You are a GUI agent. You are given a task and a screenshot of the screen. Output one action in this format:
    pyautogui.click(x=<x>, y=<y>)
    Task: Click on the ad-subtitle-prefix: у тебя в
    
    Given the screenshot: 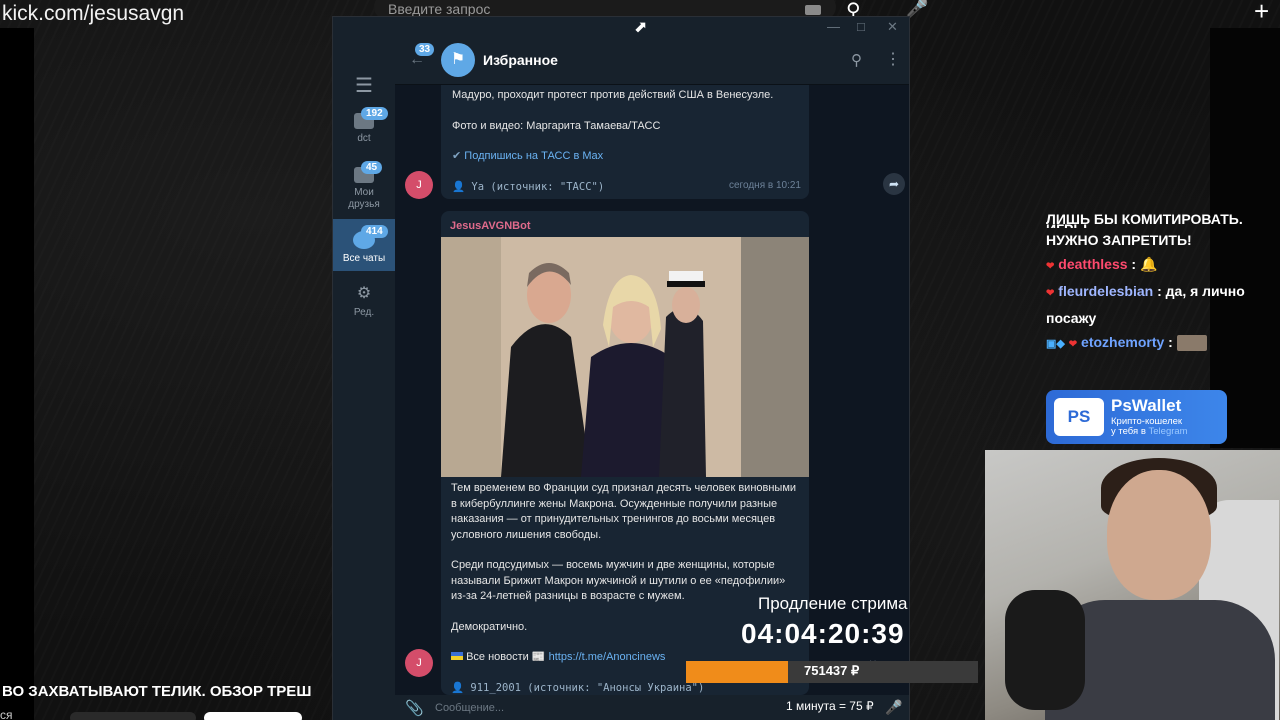 What is the action you would take?
    pyautogui.click(x=1128, y=431)
    